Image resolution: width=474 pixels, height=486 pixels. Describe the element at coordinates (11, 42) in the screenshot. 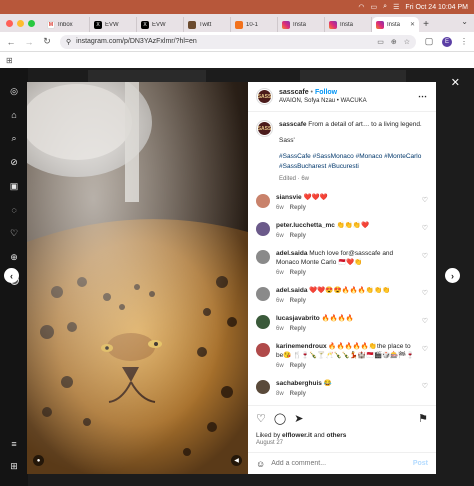

I see `back-arrow-icon: ←` at that location.